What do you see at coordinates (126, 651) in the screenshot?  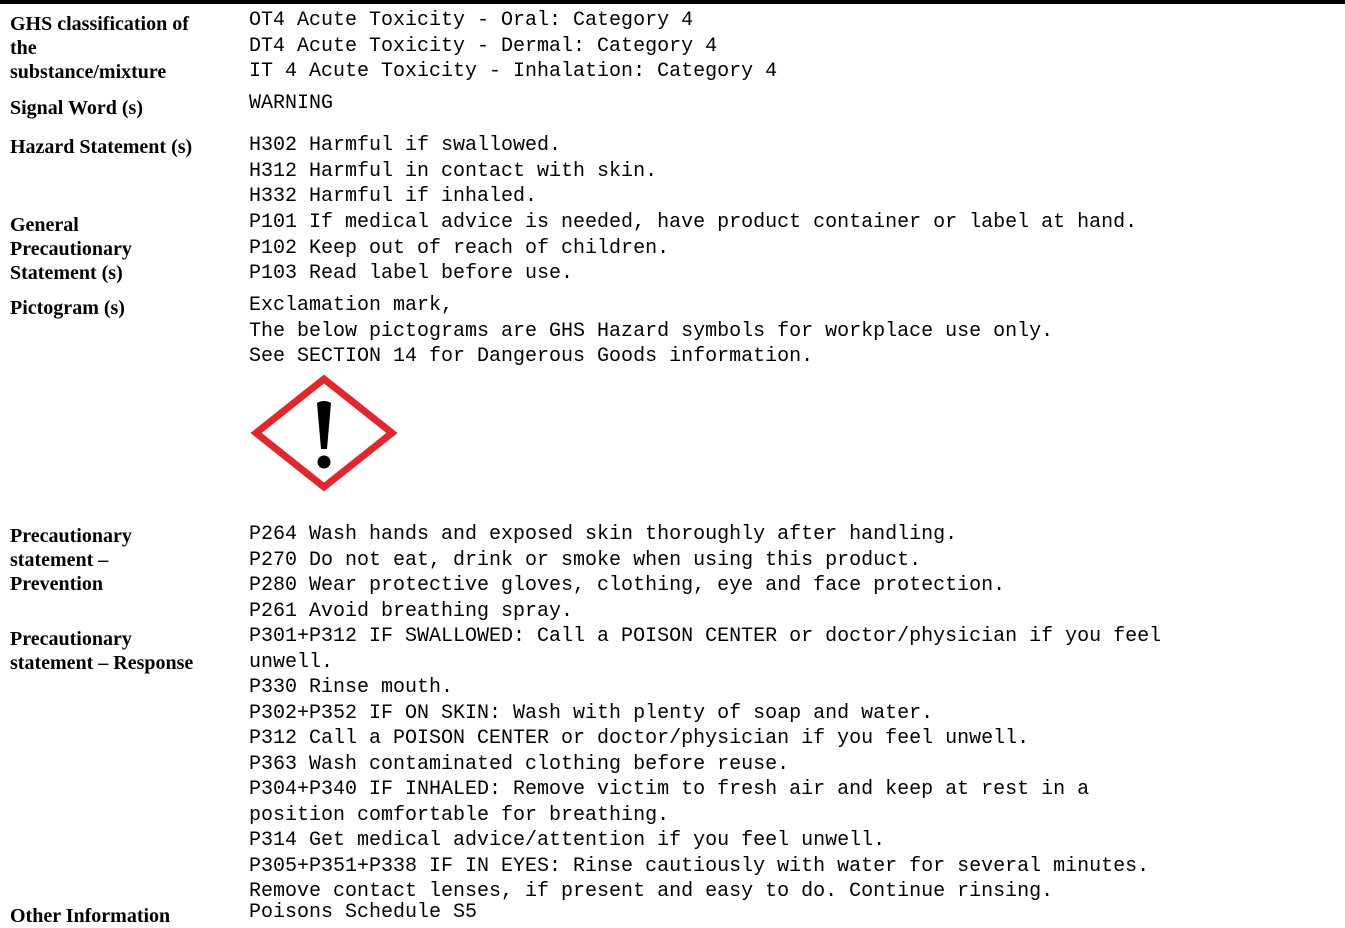 I see `label-response: Precautionary statement – Response` at bounding box center [126, 651].